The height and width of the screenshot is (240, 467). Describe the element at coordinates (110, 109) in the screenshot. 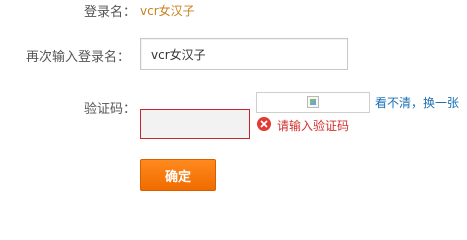

I see `captcha-label: 验证码：` at that location.